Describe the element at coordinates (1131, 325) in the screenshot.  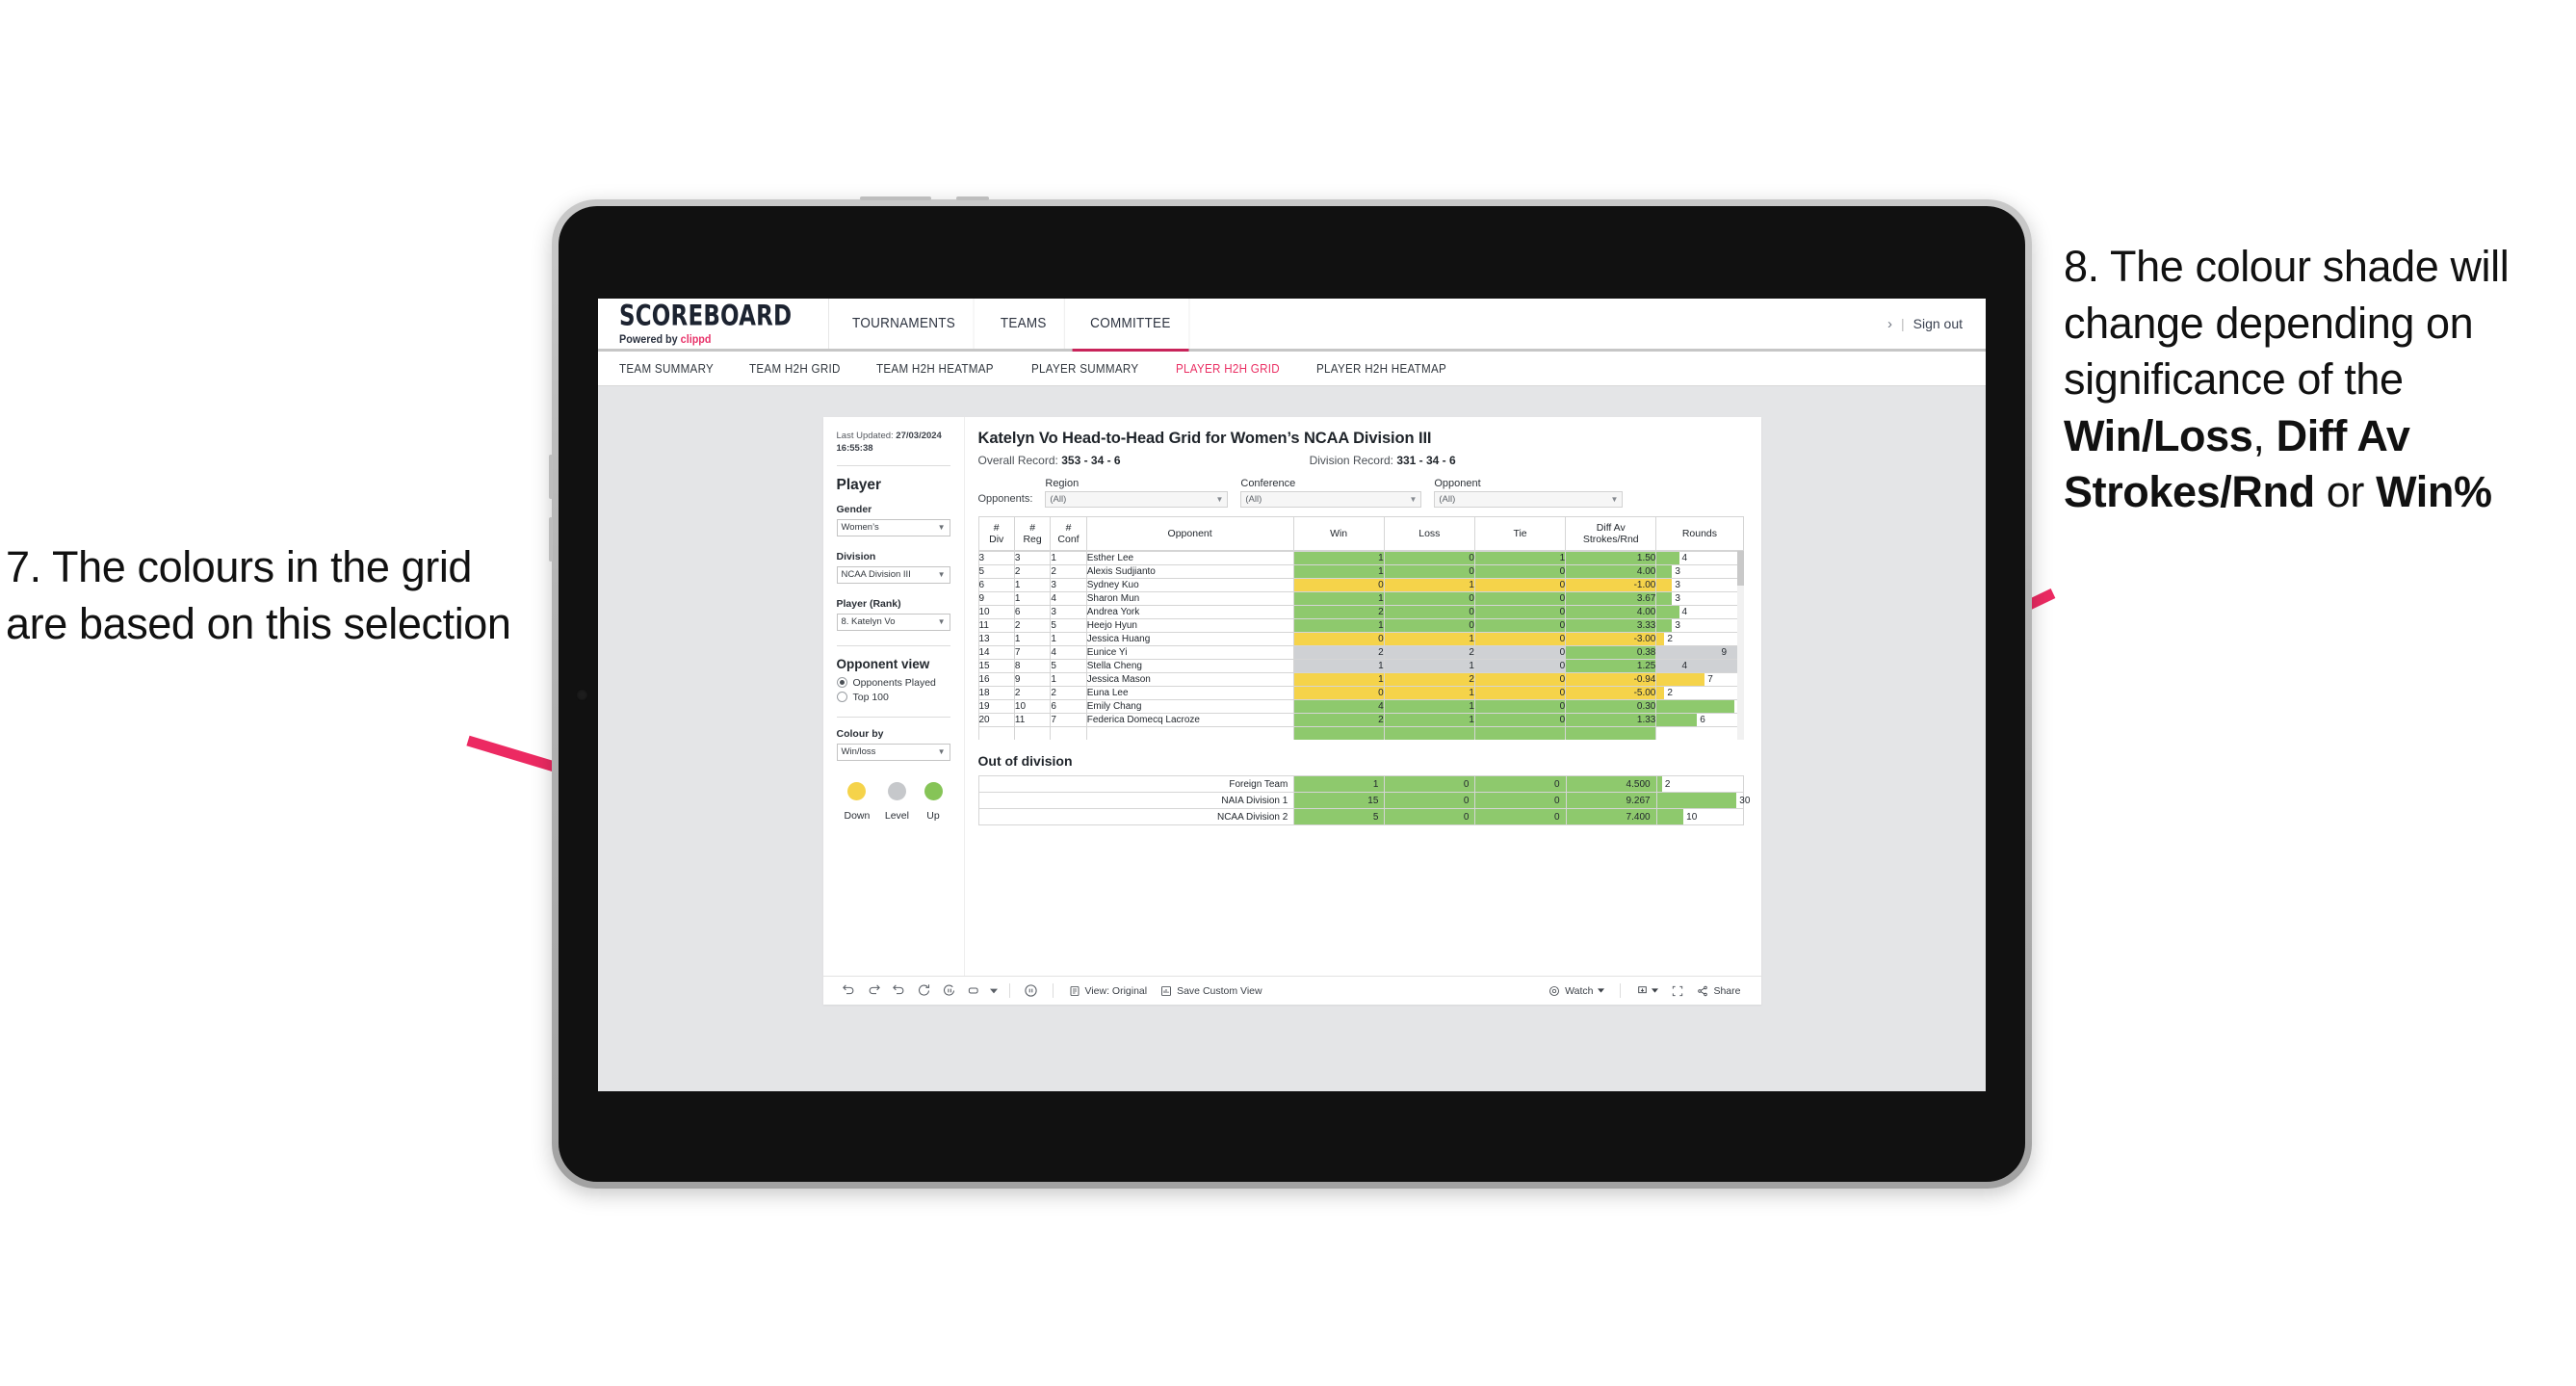
I see `nav-item-committee: COMMITTEE` at that location.